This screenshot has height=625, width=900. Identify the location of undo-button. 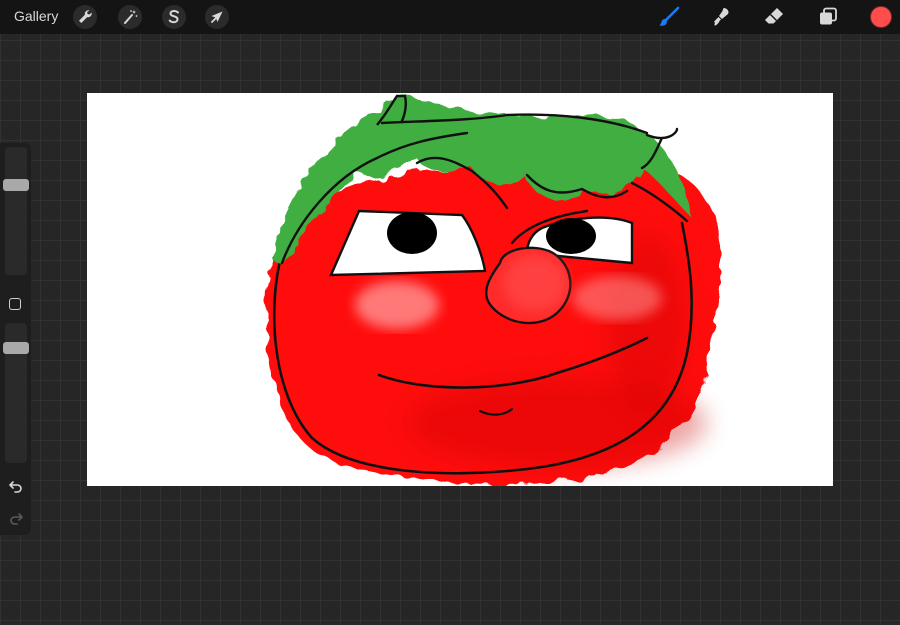
(16, 486).